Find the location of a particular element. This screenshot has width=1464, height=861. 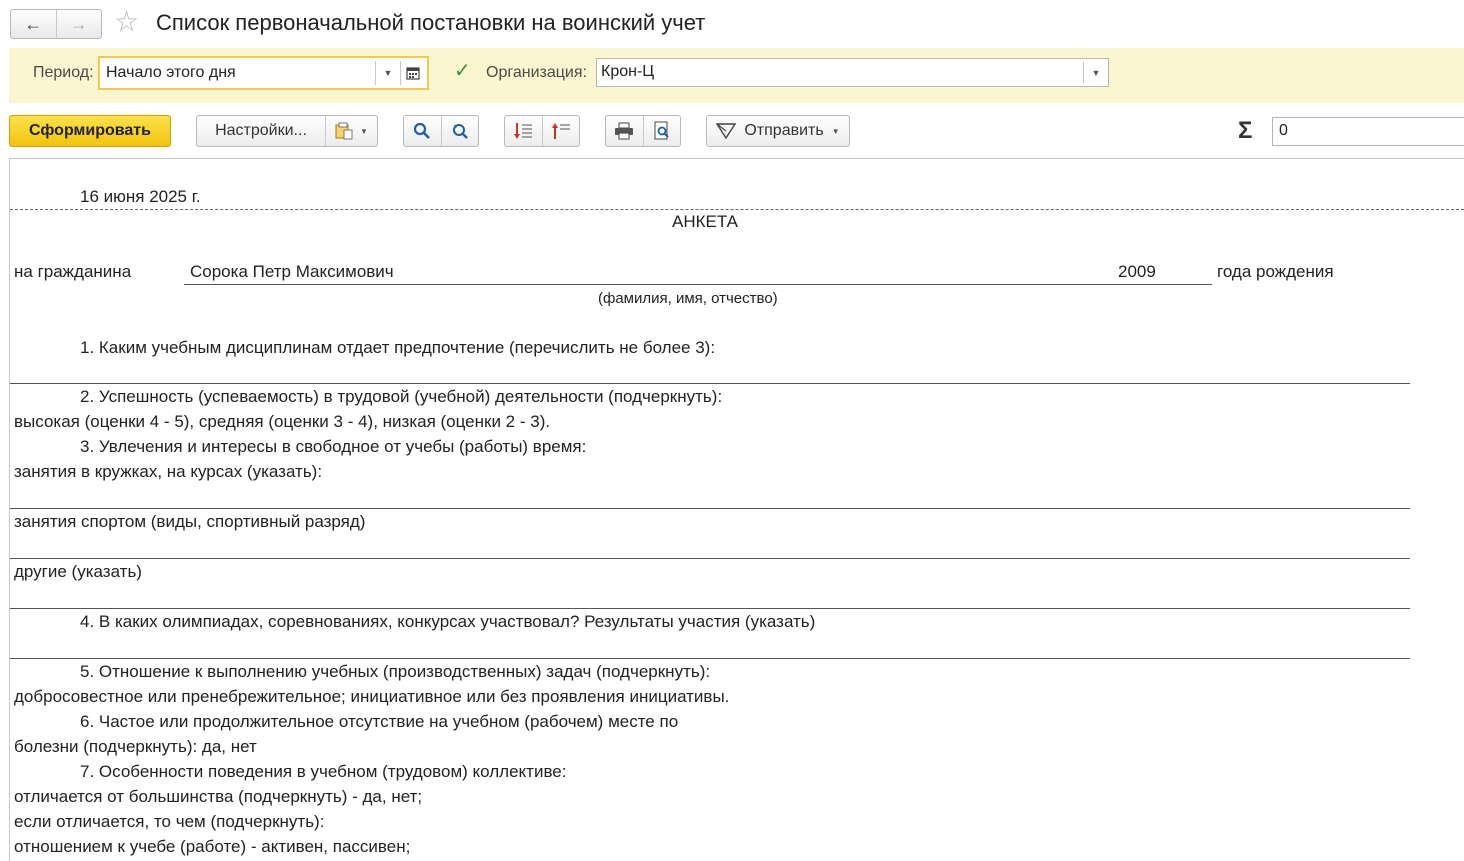

birth-suffix: года рождения is located at coordinates (1275, 271).